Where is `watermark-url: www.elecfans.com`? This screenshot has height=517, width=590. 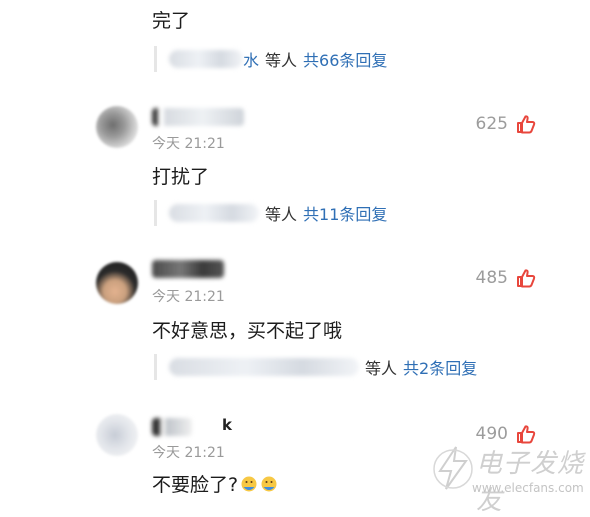
watermark-url: www.elecfans.com is located at coordinates (528, 488).